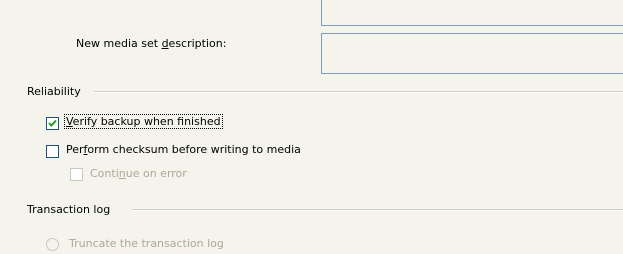  I want to click on verify-backup-checkbox, so click(52, 123).